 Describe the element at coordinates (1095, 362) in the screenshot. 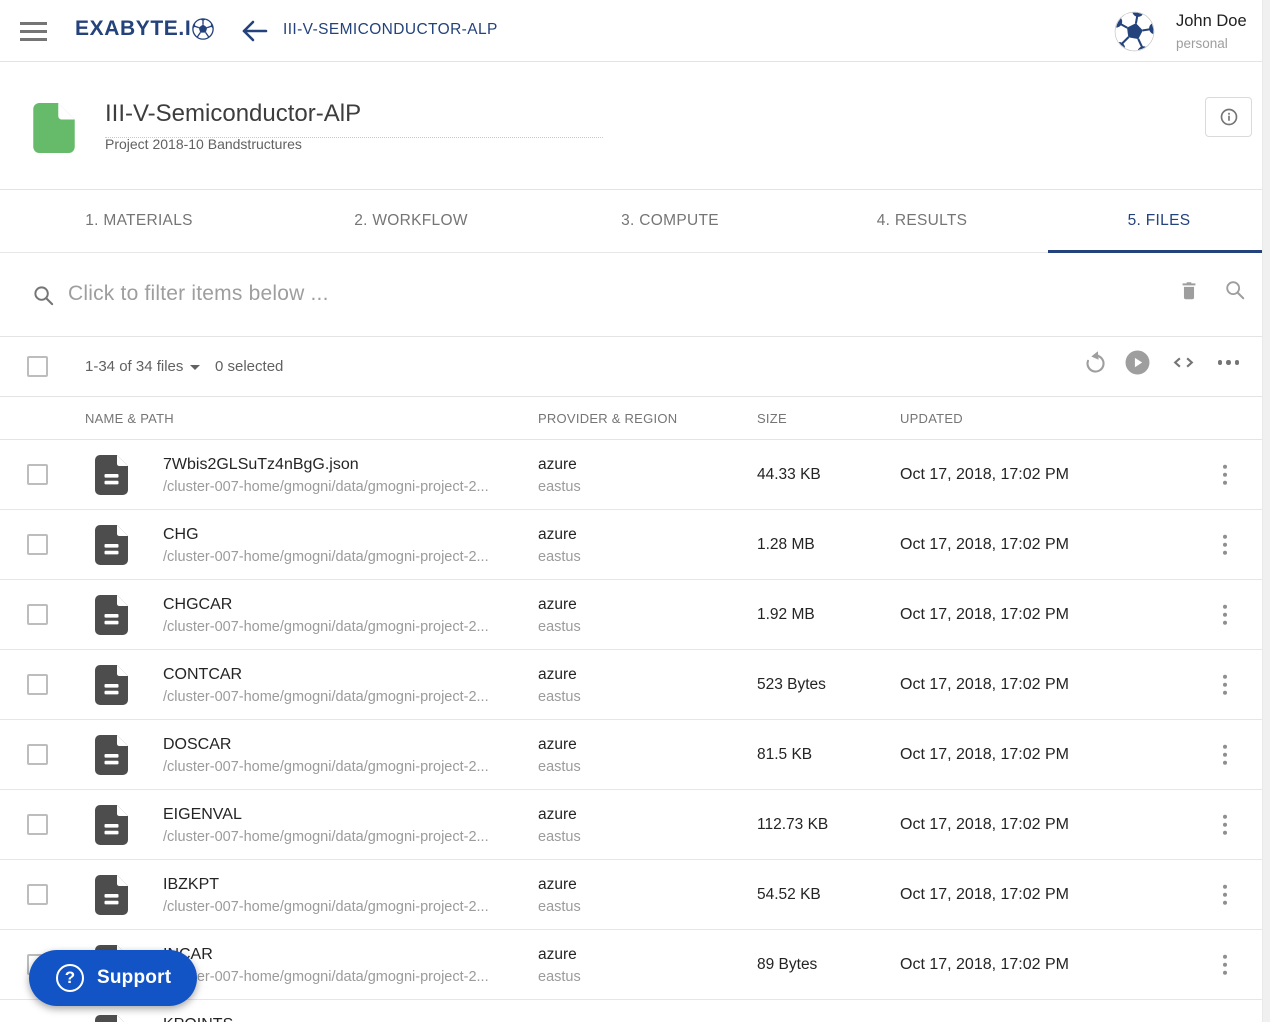

I see `refresh-icon` at that location.